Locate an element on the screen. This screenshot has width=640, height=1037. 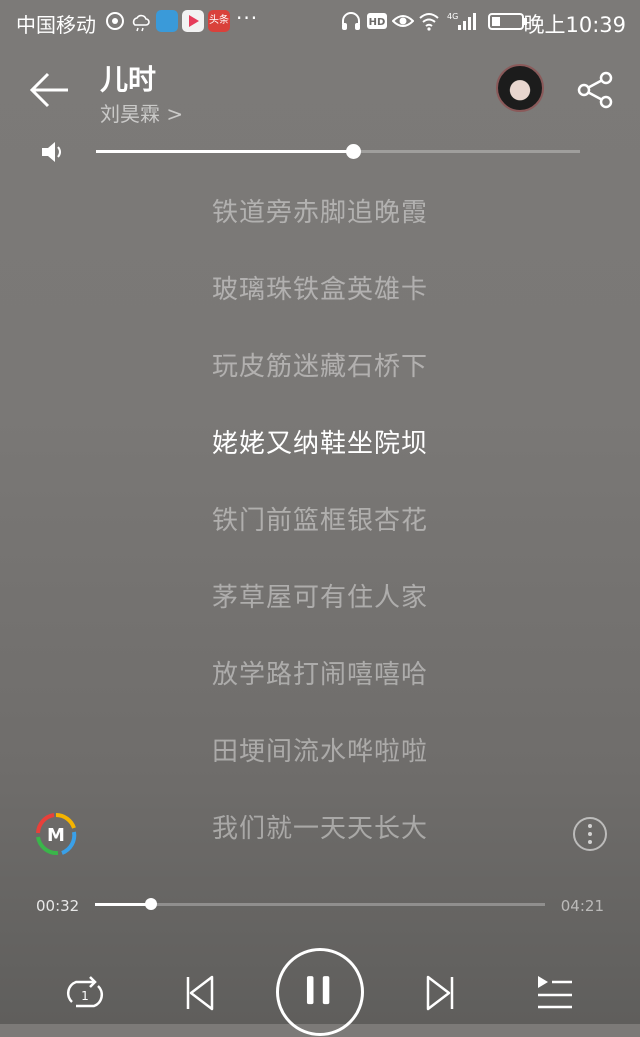
svg-text: 4G is located at coordinates (452, 16).